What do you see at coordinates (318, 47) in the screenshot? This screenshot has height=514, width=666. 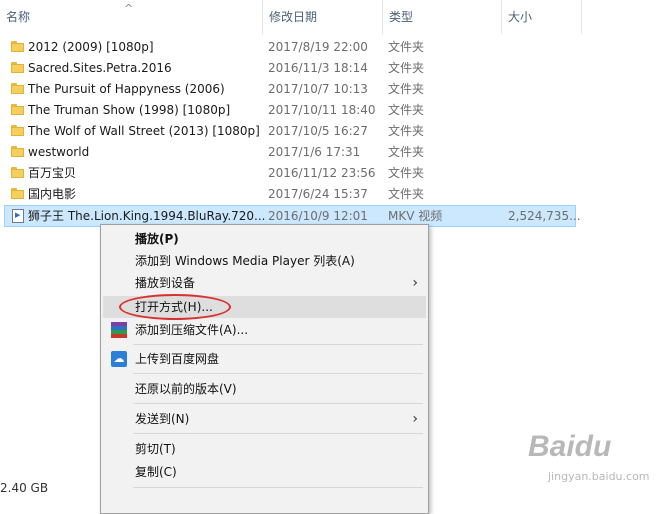 I see `file-date: 2017/8/19 22:00` at bounding box center [318, 47].